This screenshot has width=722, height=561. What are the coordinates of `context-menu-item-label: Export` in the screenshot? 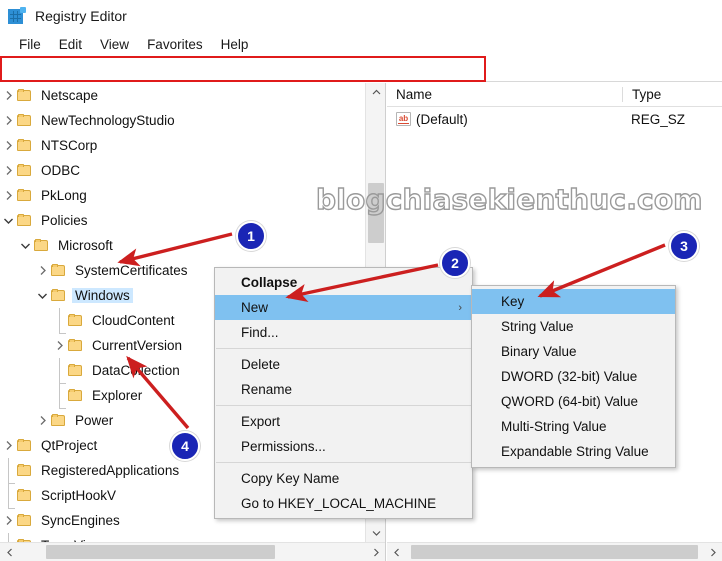 It's located at (261, 421).